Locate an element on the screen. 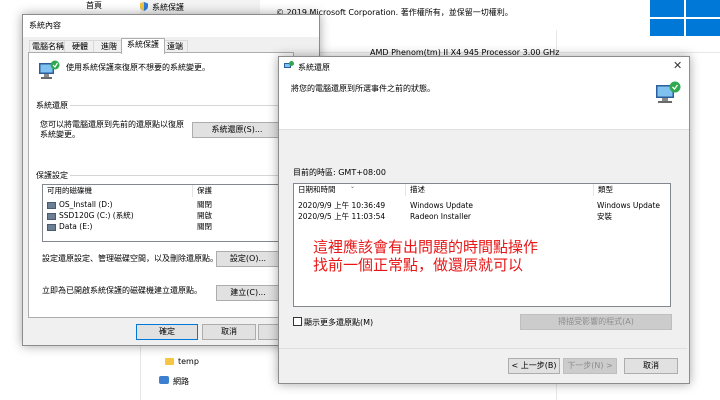 The height and width of the screenshot is (400, 720). table-row: SSD120G (C:) (系統) 開啟 is located at coordinates (161, 215).